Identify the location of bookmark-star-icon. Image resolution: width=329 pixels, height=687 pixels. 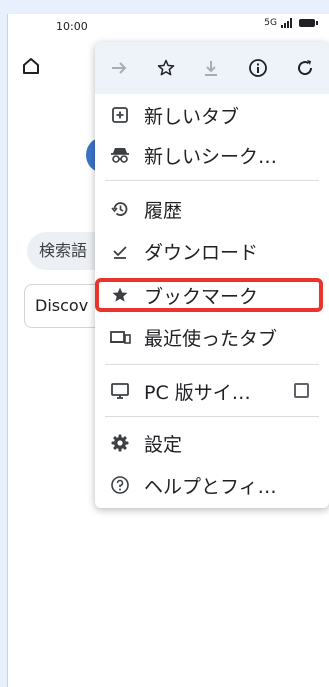
(166, 67).